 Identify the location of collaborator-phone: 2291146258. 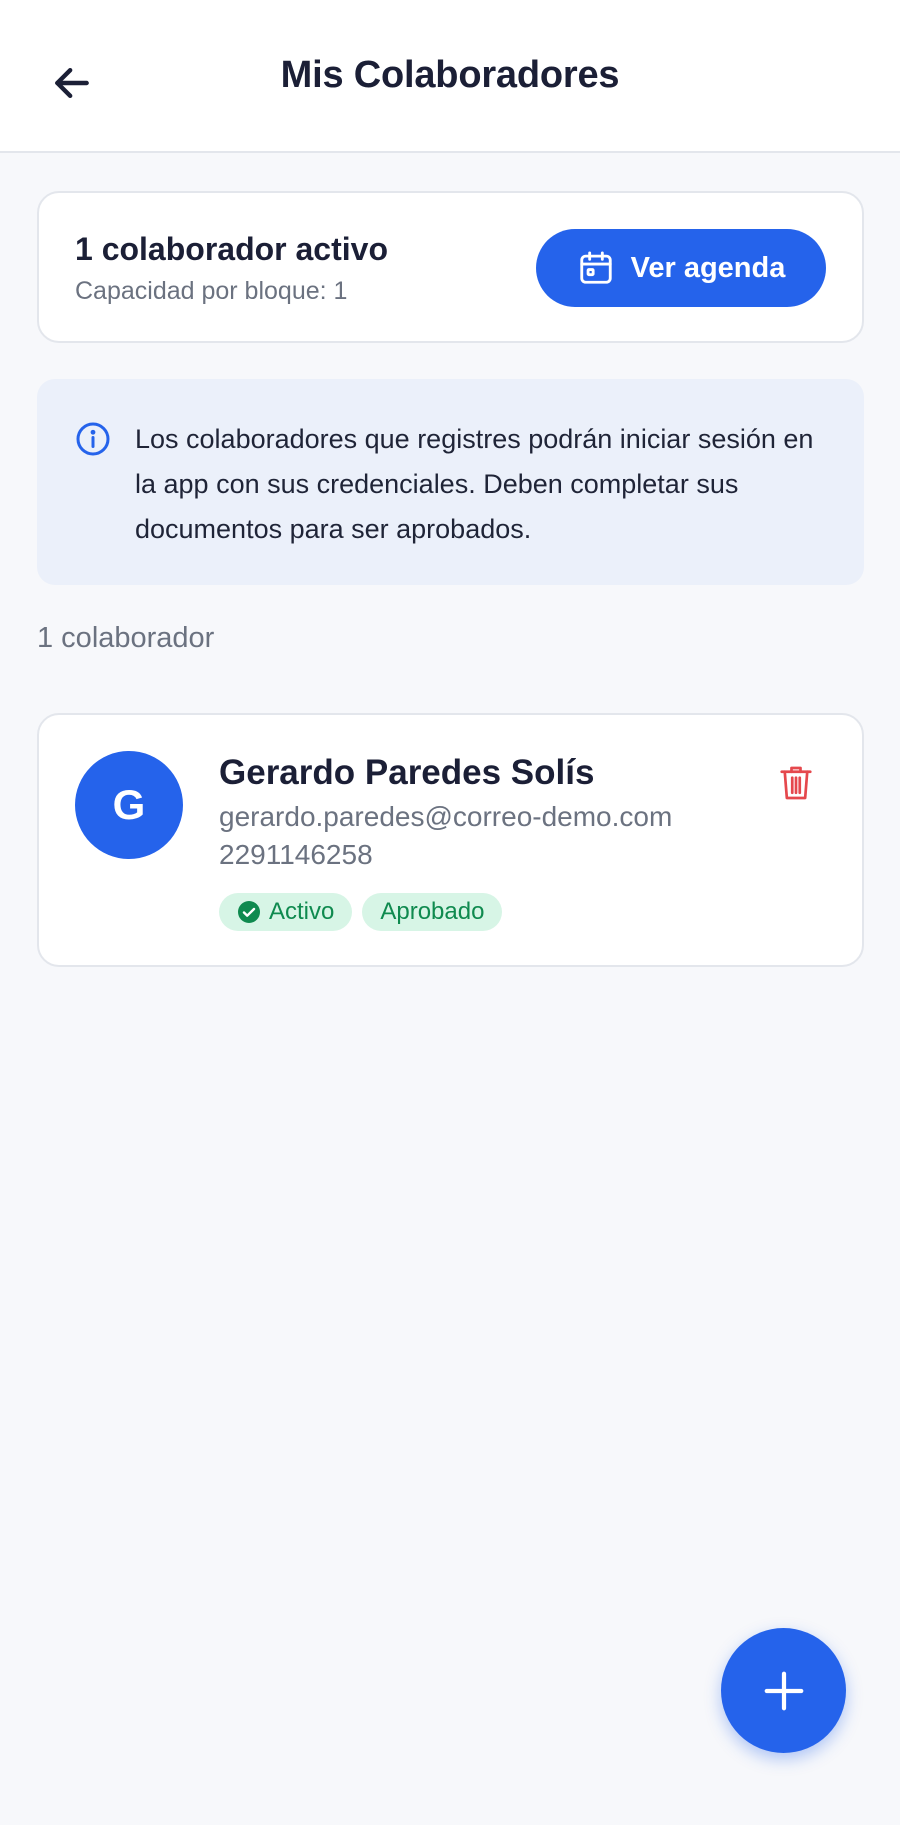
(296, 854).